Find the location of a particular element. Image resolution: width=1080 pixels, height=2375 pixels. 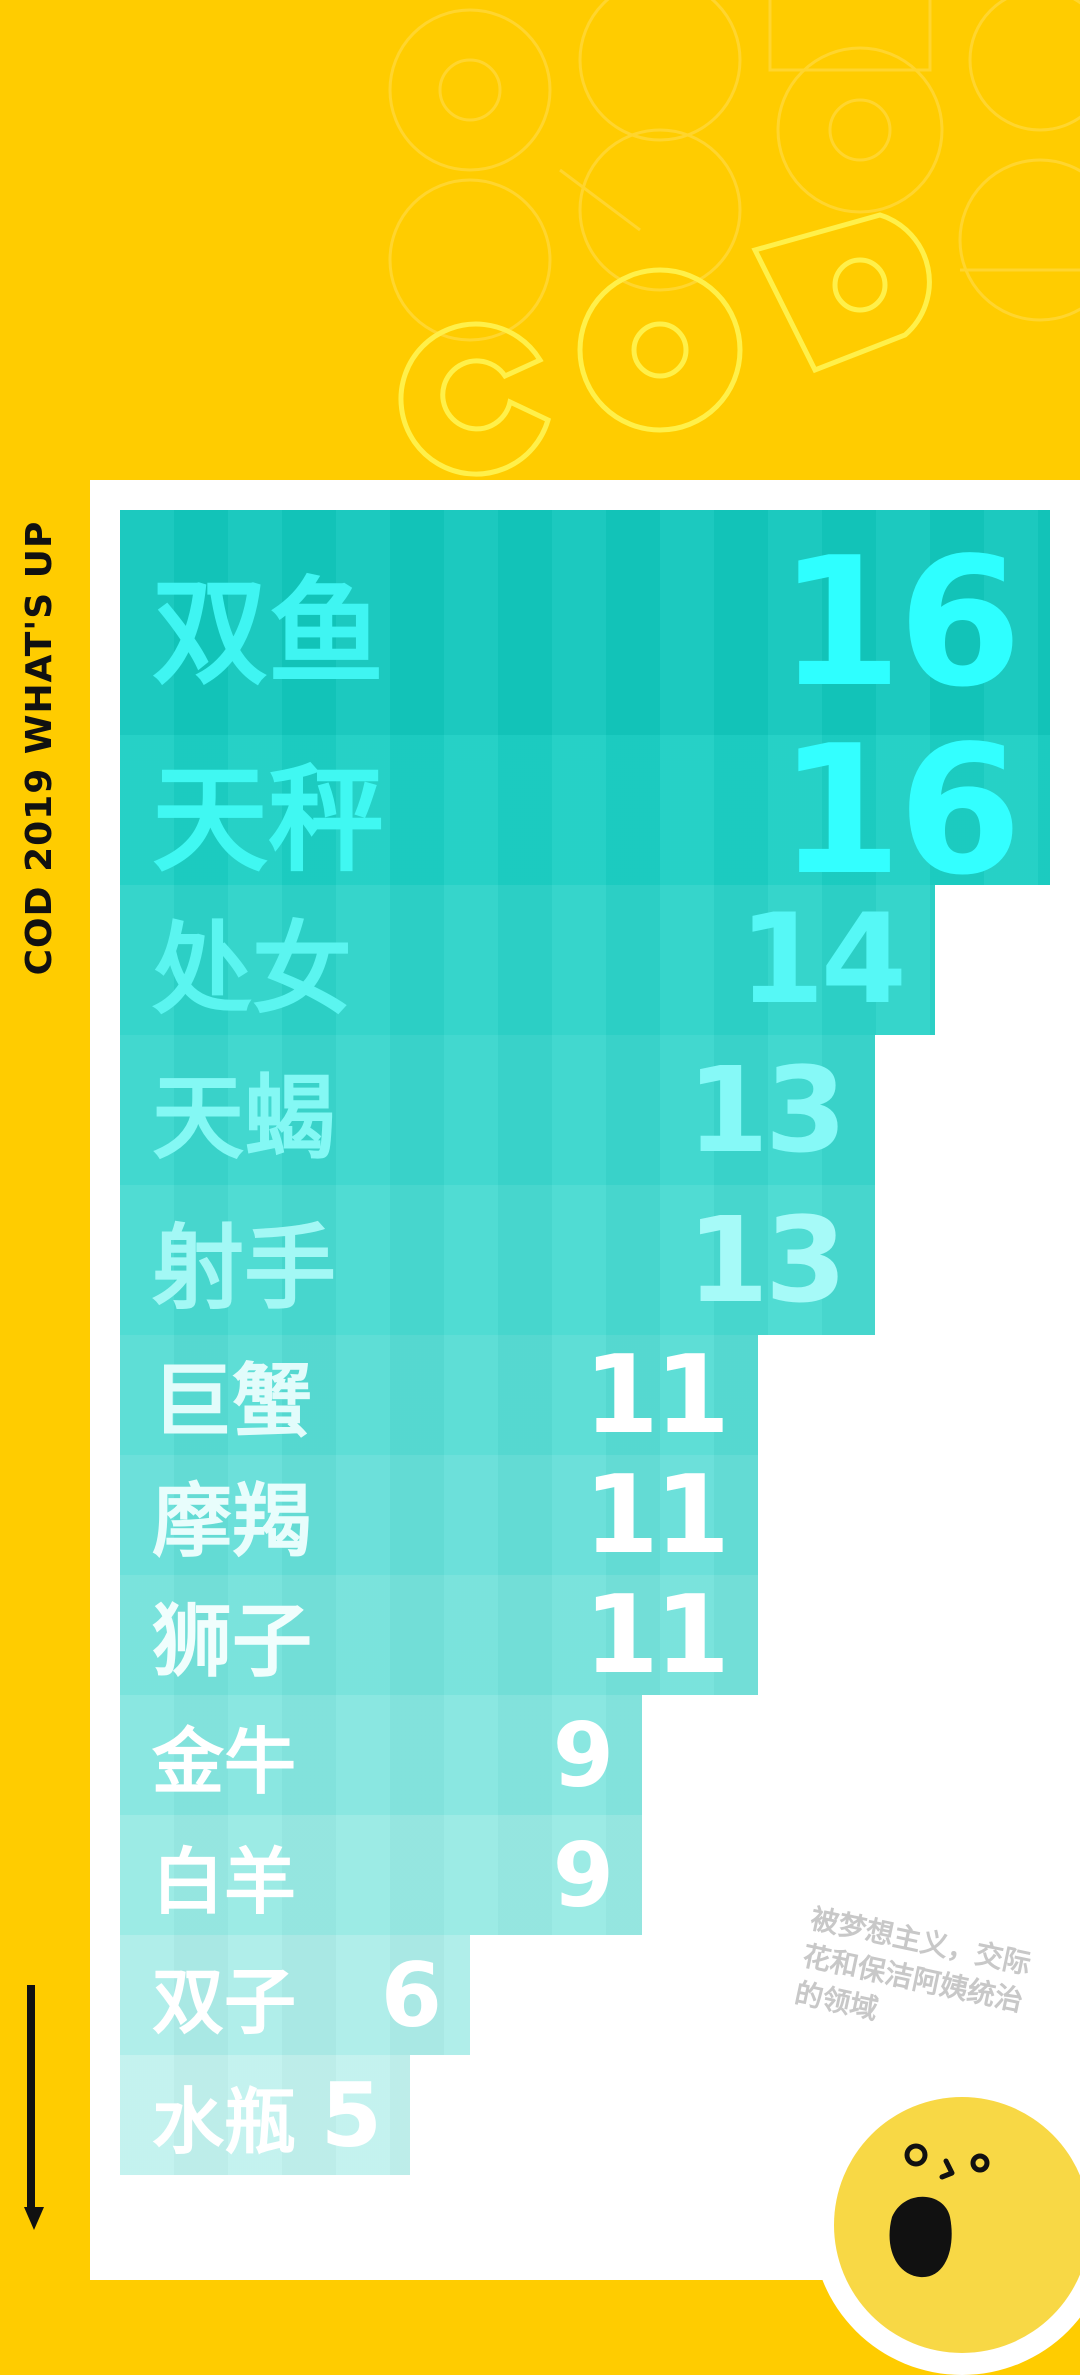

side-title: COD 2019 WHAT'S UP is located at coordinates (39, 748).